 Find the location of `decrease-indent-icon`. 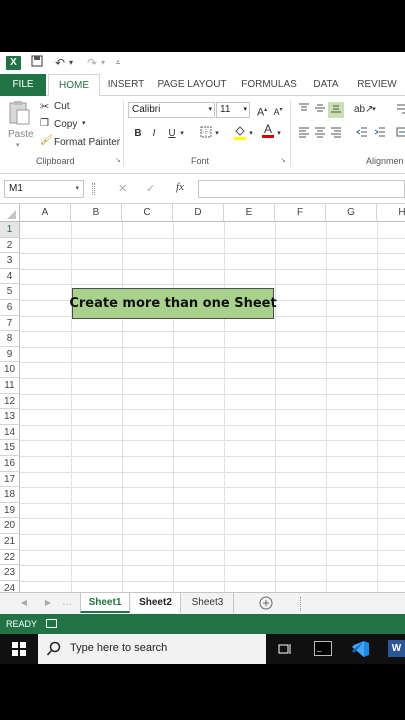

decrease-indent-icon is located at coordinates (362, 134).